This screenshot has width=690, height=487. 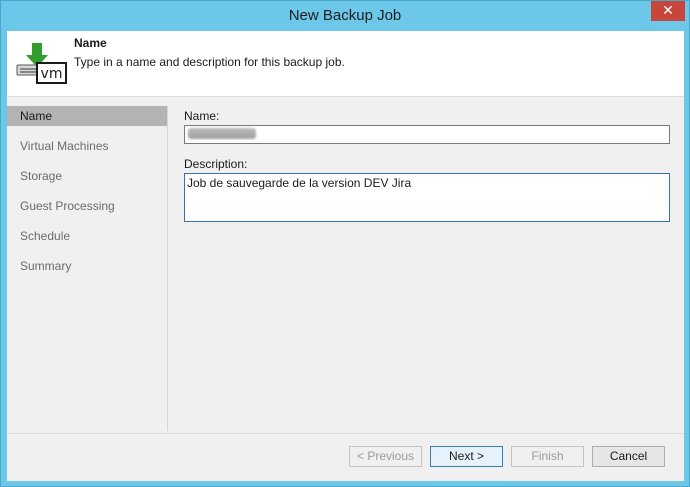 I want to click on close-icon: ✕, so click(x=668, y=10).